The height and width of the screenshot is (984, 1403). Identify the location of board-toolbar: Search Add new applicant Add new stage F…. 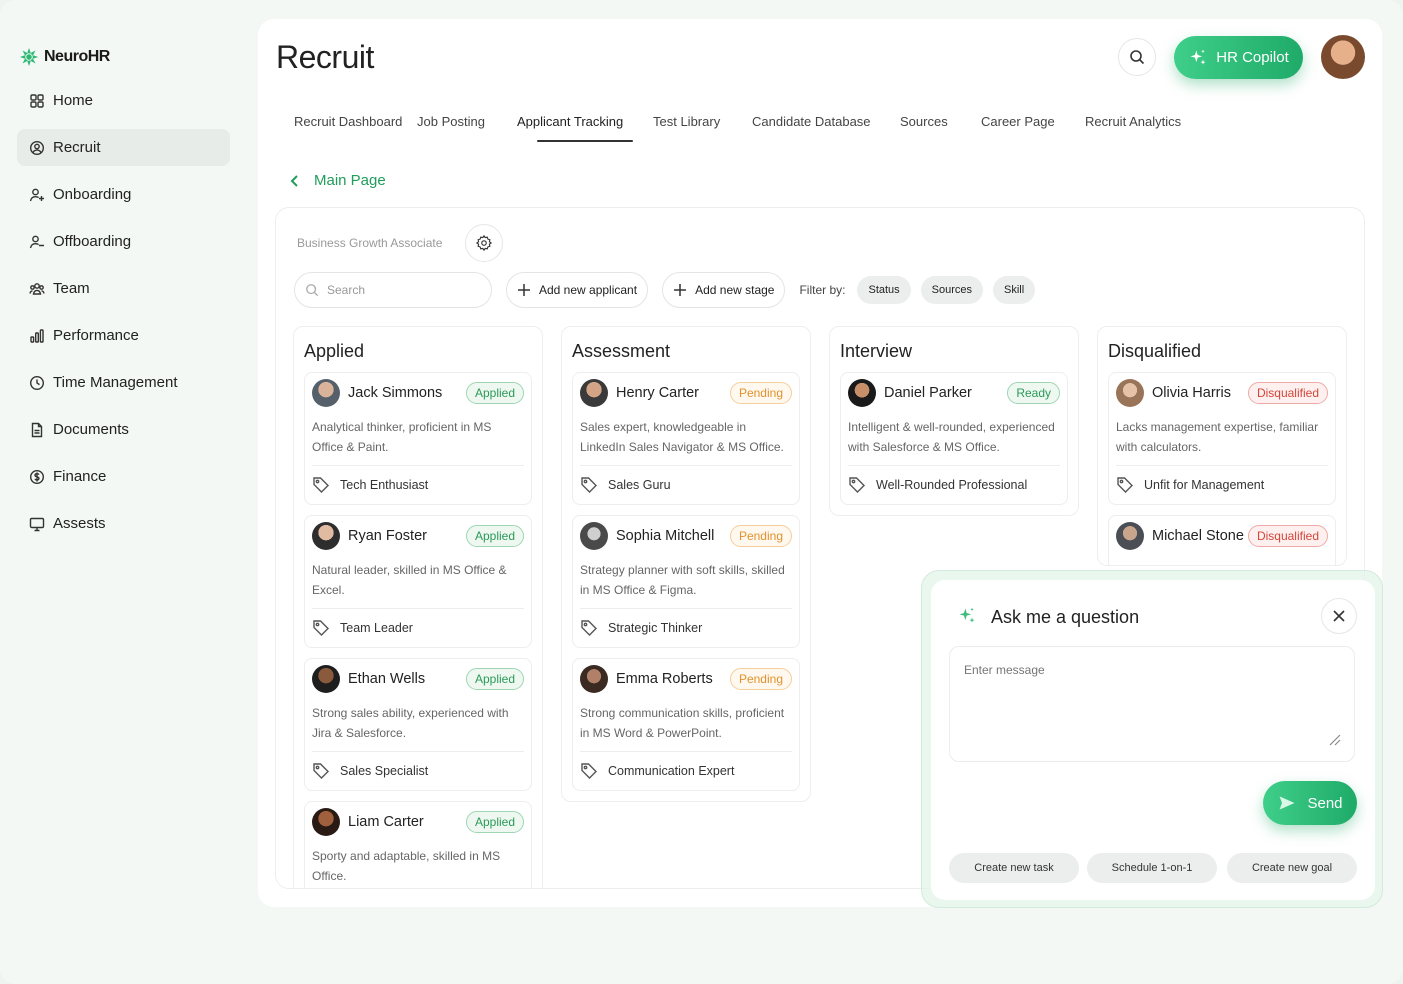
(665, 290).